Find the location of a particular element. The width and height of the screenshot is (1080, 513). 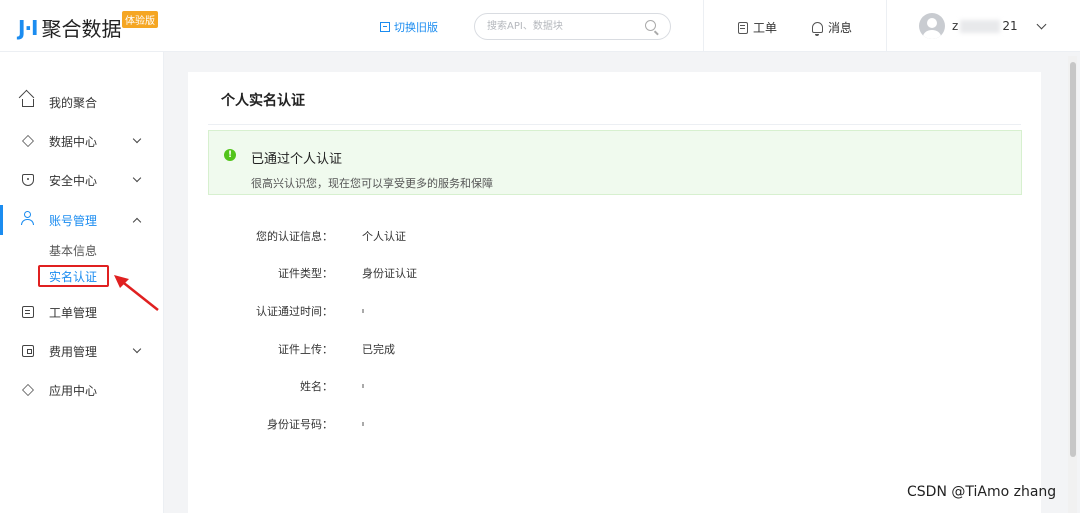

info-value: 已完成 is located at coordinates (378, 349).